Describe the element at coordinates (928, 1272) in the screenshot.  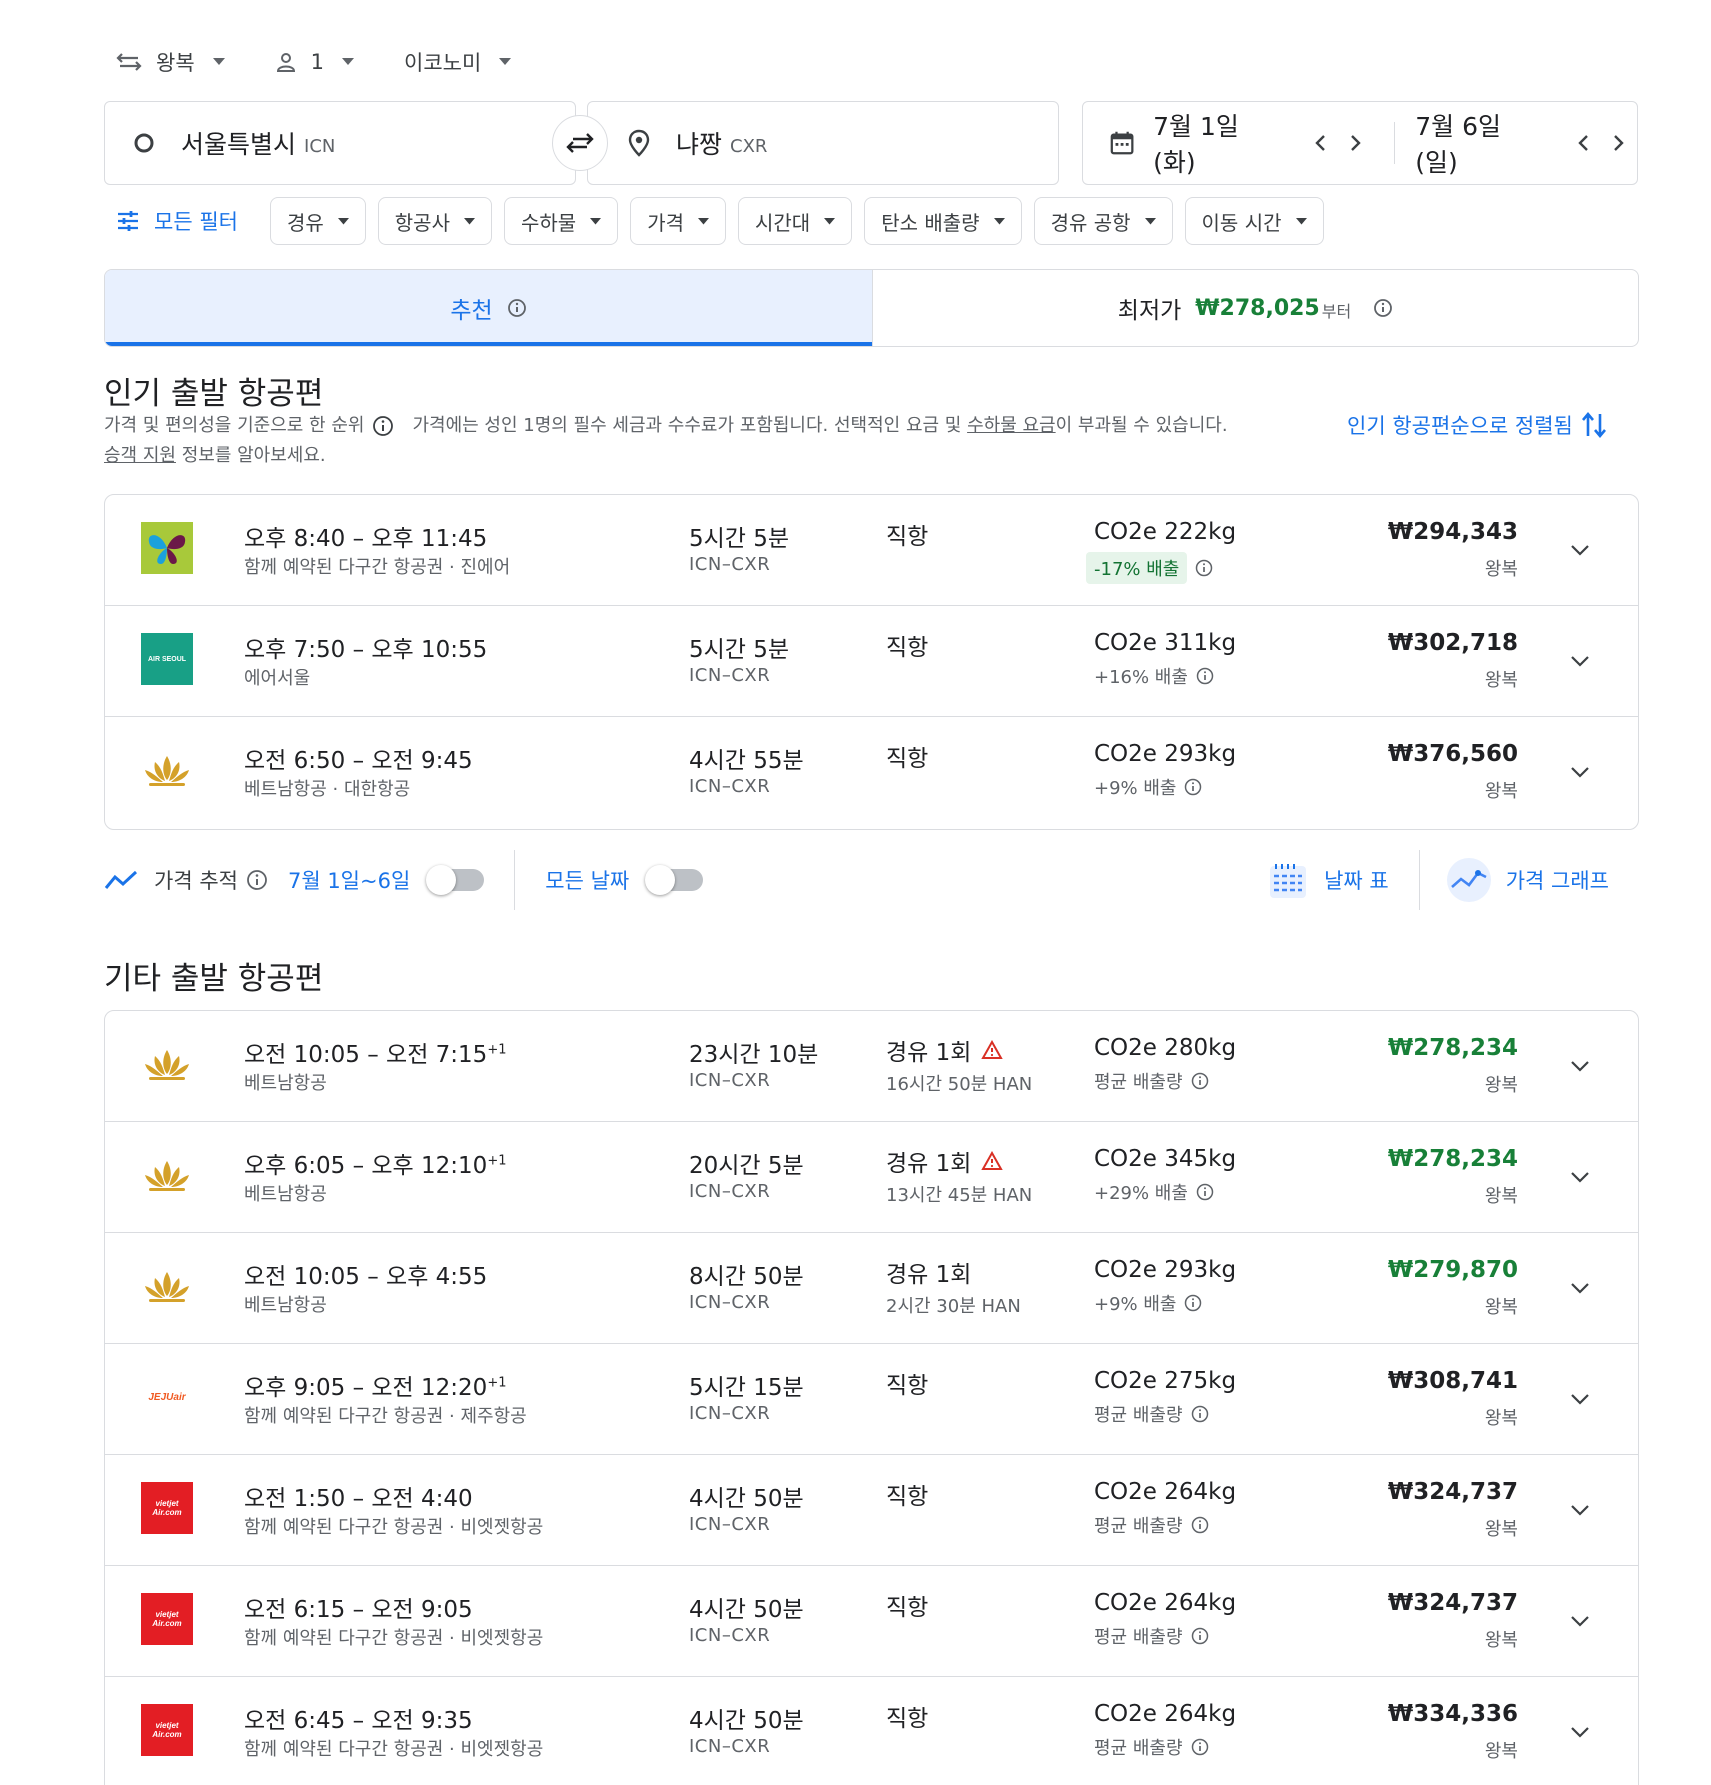
I see `flight-stops: 경유 1회` at that location.